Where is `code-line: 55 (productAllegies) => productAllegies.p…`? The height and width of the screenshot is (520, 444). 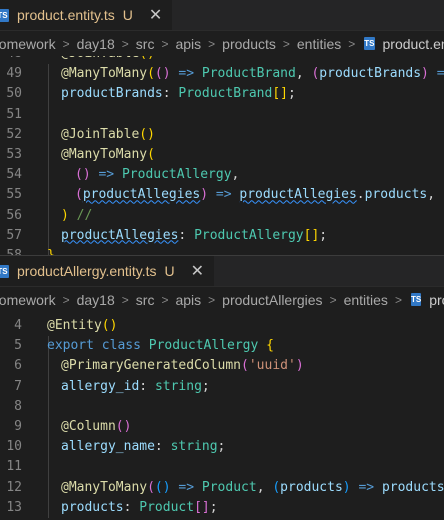 code-line: 55 (productAllegies) => productAllegies.p… is located at coordinates (221, 195).